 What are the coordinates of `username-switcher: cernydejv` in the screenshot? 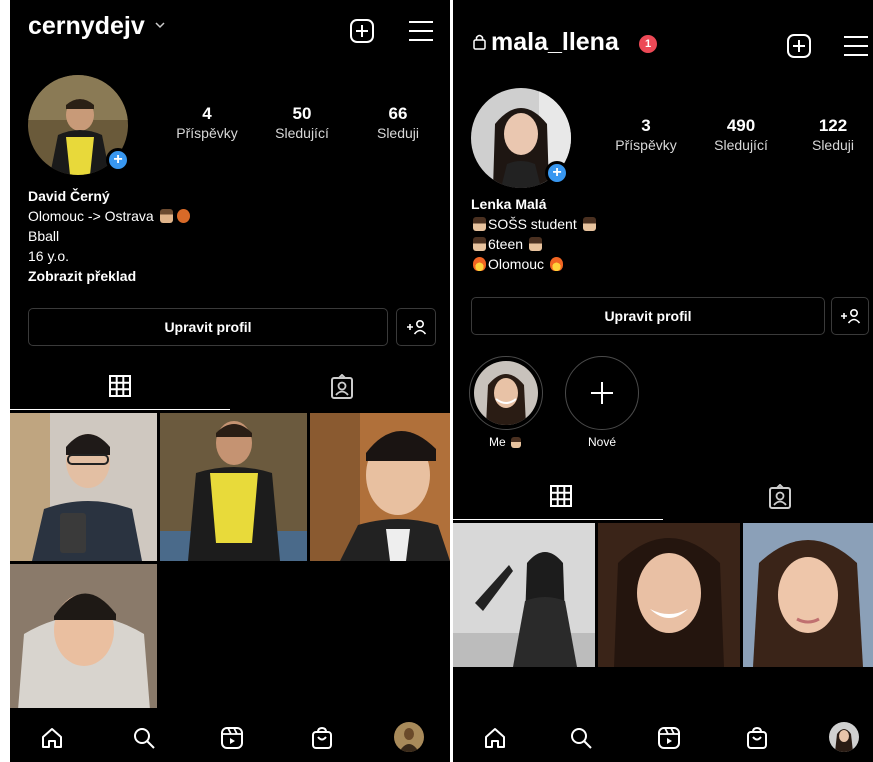 It's located at (96, 26).